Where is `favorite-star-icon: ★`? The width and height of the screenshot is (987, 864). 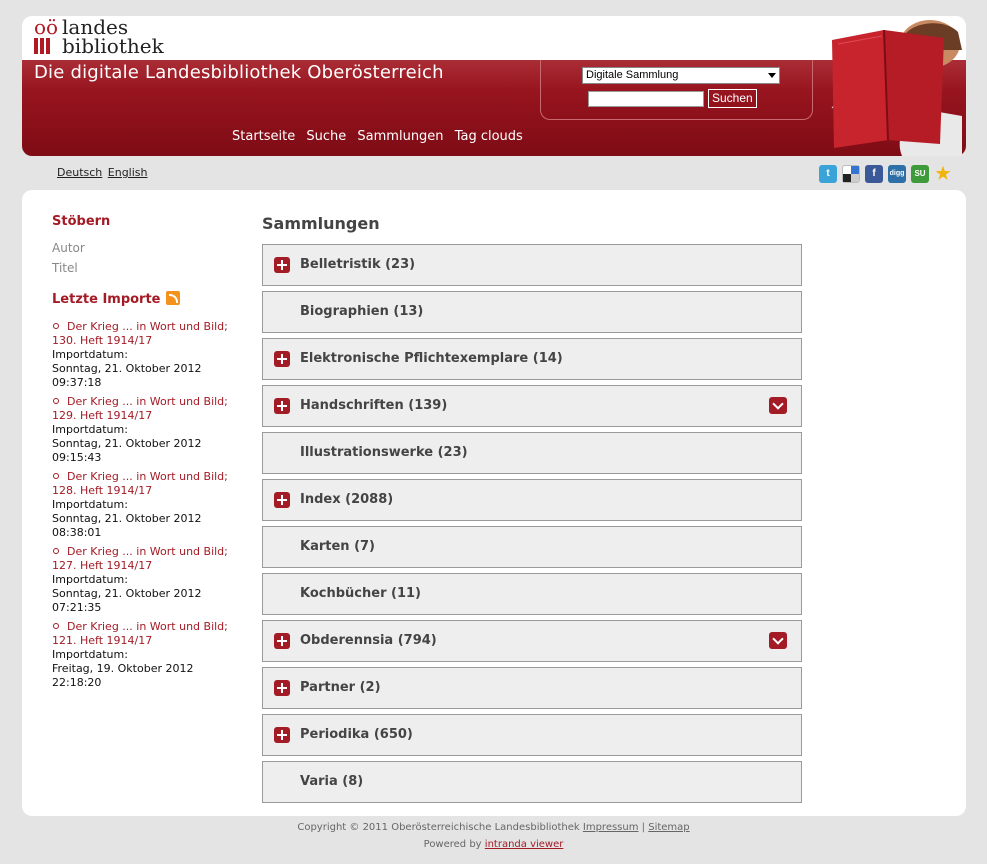 favorite-star-icon: ★ is located at coordinates (943, 174).